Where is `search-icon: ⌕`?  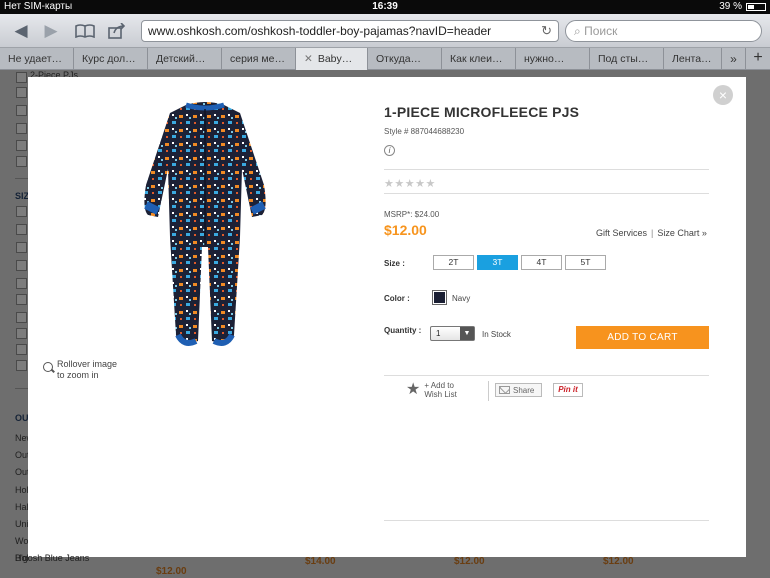
search-icon: ⌕ is located at coordinates (579, 31).